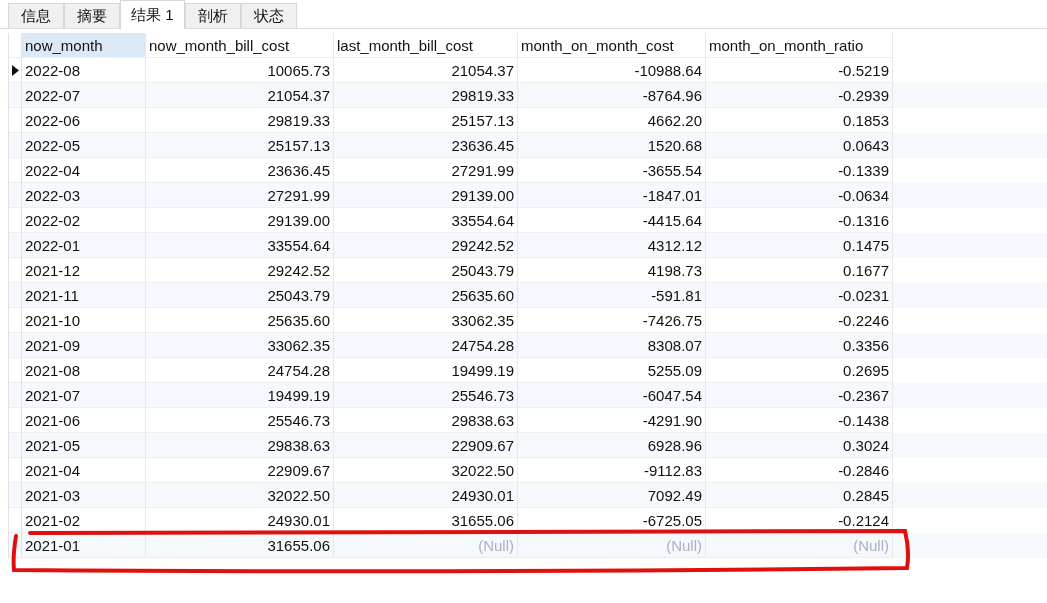 The width and height of the screenshot is (1047, 603). Describe the element at coordinates (426, 45) in the screenshot. I see `column-header: last_month_bill_cost` at that location.